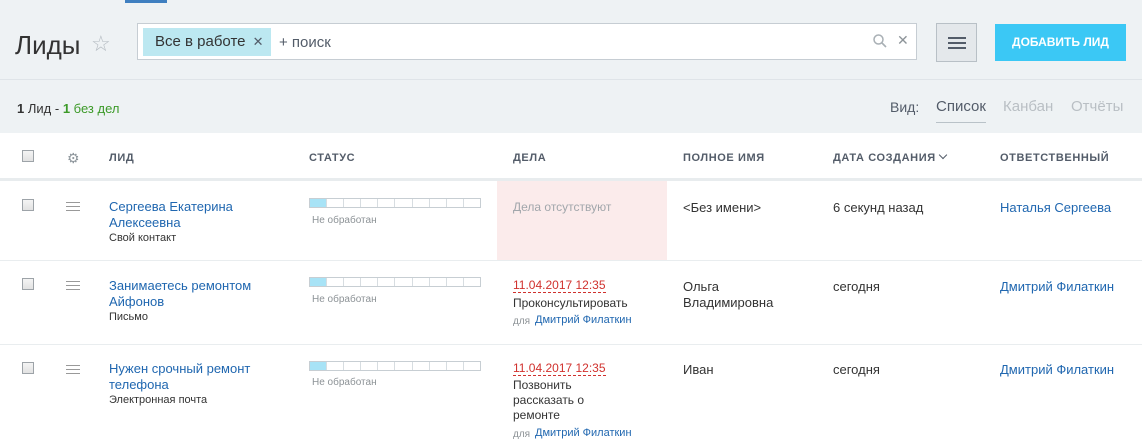 The height and width of the screenshot is (443, 1142). I want to click on column-header-created: ДАТА СОЗДАНИЯ, so click(890, 157).